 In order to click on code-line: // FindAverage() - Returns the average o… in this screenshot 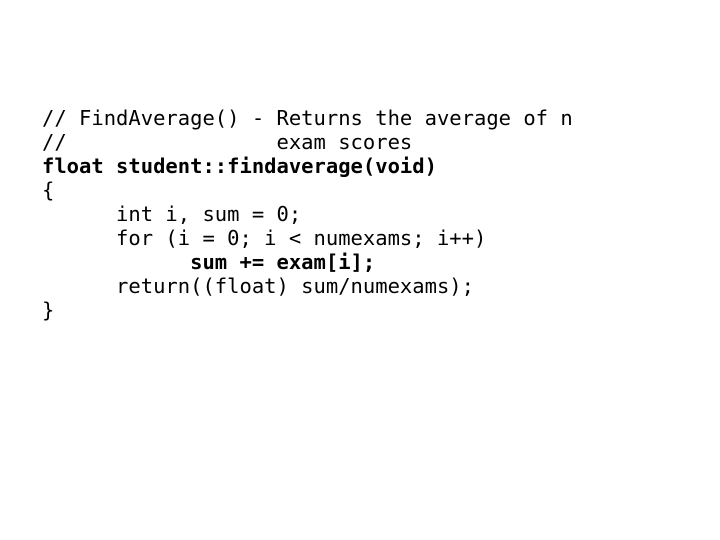, I will do `click(307, 118)`.